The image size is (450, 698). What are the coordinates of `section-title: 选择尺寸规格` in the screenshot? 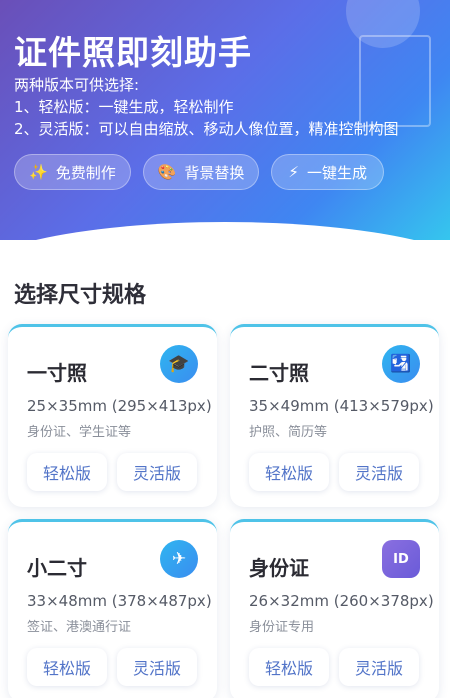 It's located at (80, 295).